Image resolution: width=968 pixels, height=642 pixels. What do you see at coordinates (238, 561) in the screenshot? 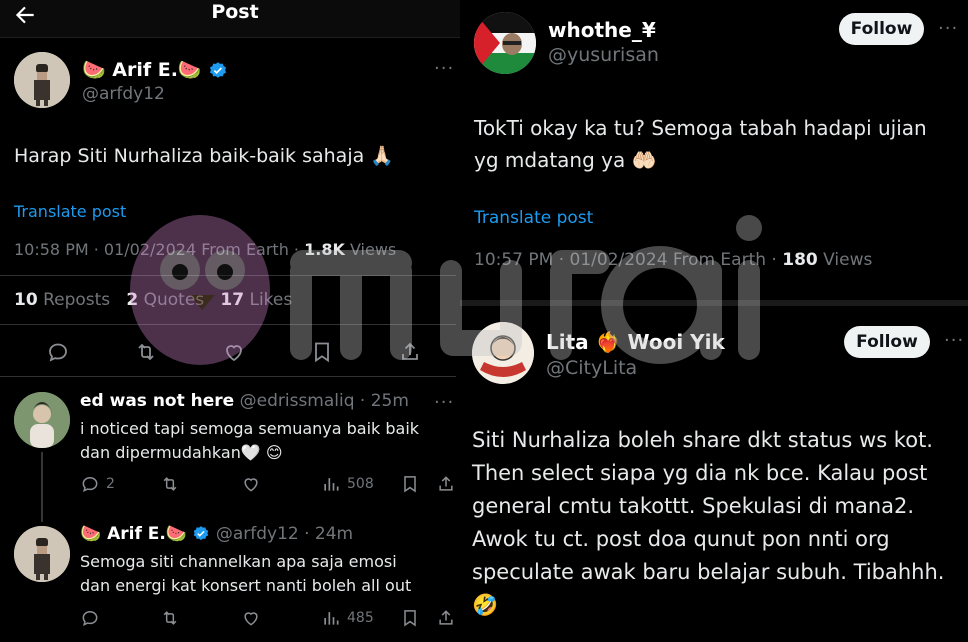
I see `reply-text-line: Semoga siti channelkan apa saja emosi` at bounding box center [238, 561].